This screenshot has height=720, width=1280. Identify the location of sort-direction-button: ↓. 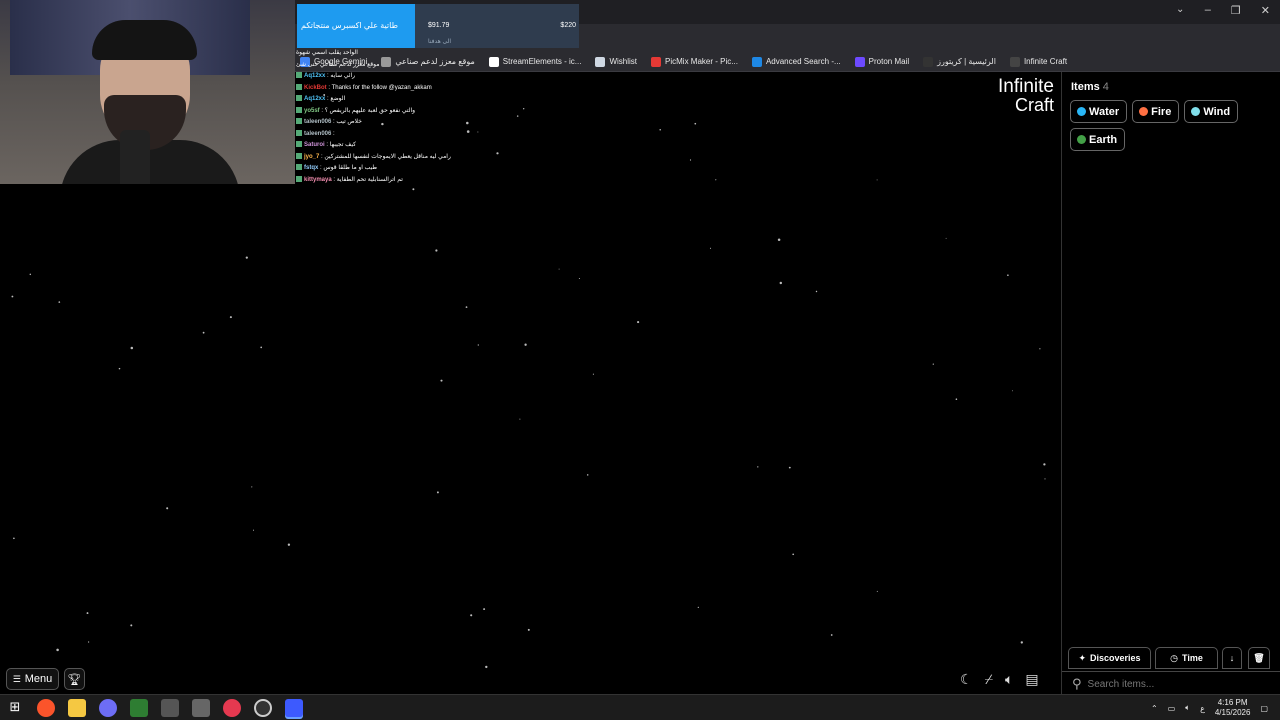
(1232, 658).